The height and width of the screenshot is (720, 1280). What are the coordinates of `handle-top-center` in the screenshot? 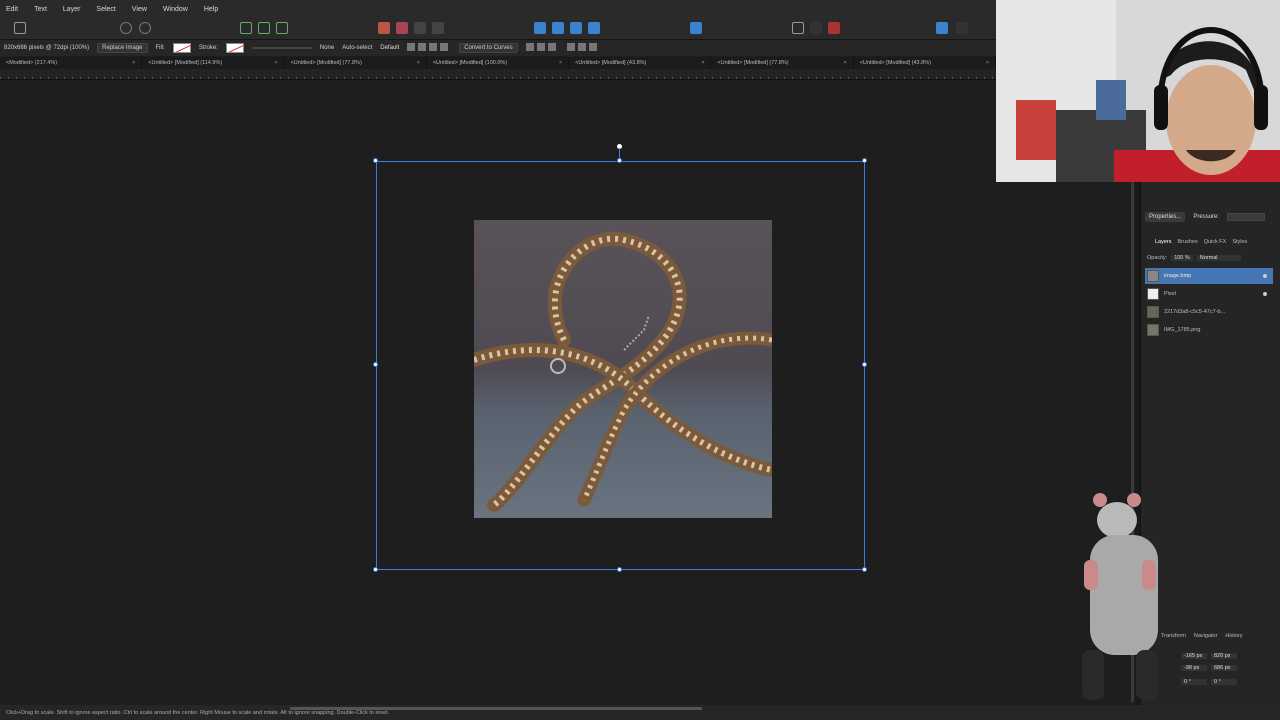 It's located at (619, 160).